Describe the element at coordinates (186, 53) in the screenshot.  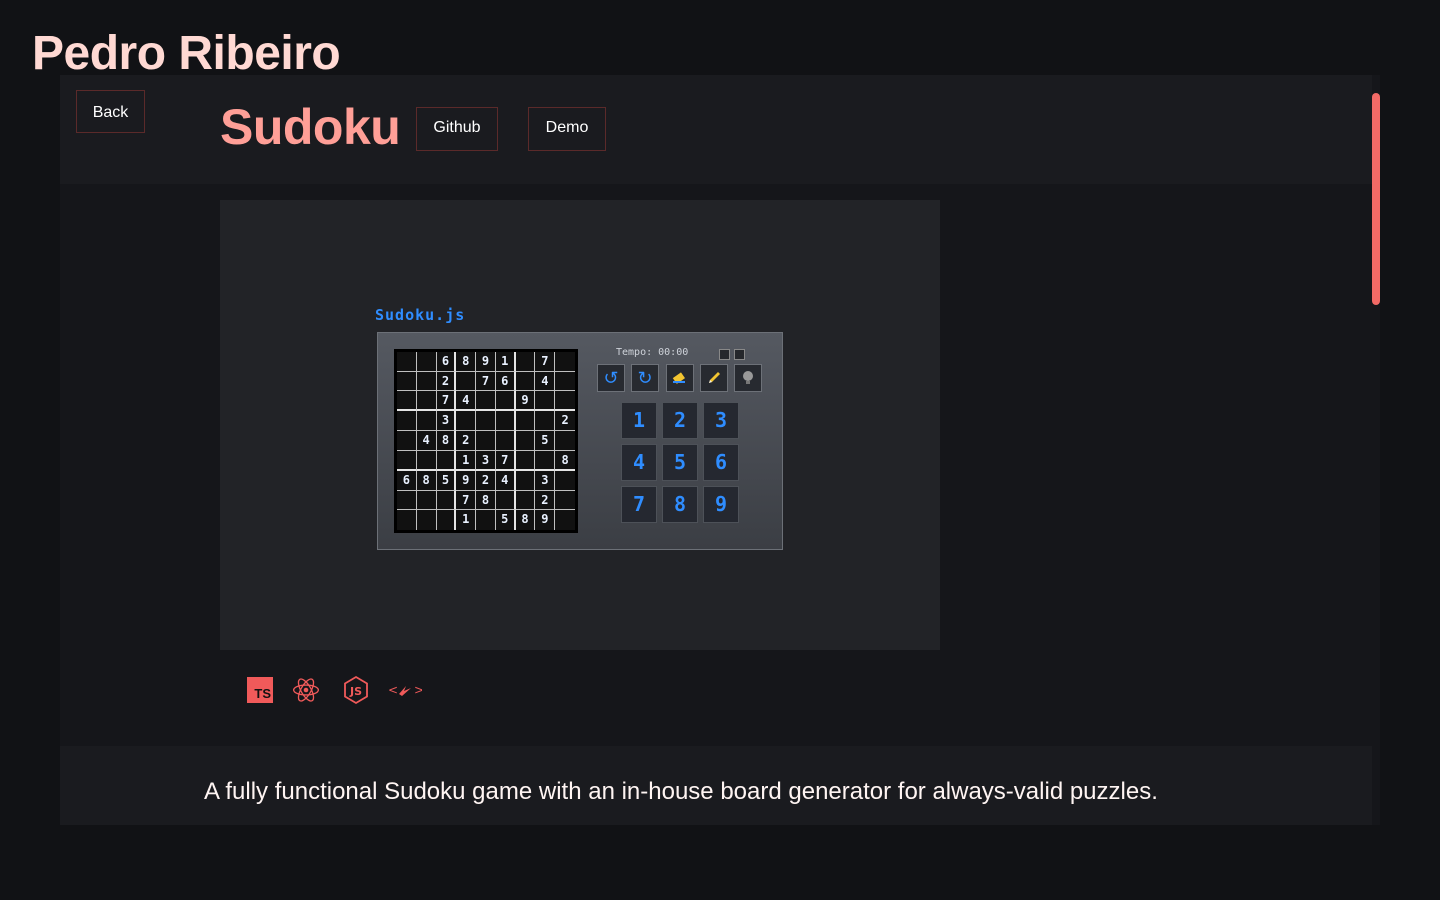
I see `site-owner-name: Pedro Ribeiro` at that location.